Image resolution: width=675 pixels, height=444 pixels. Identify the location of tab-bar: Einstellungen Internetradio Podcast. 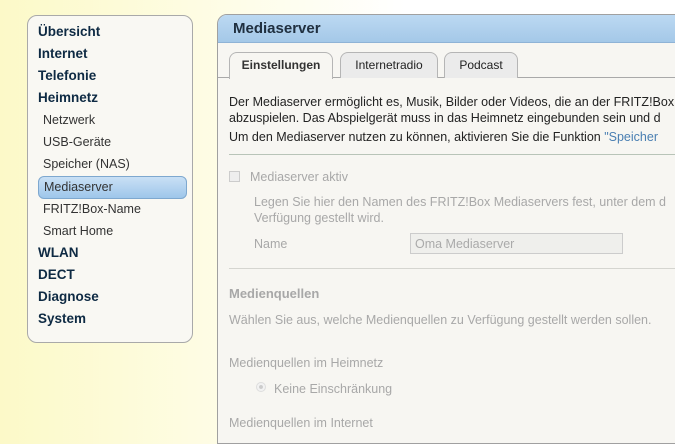
(446, 65).